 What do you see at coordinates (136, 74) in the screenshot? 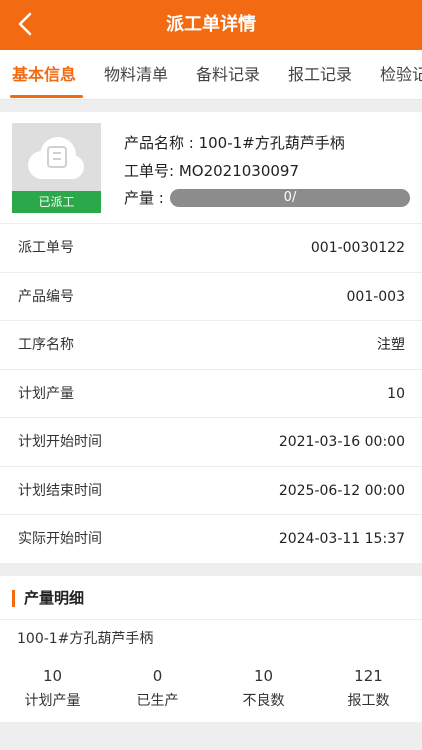
I see `tab-material-list: 物料清单` at bounding box center [136, 74].